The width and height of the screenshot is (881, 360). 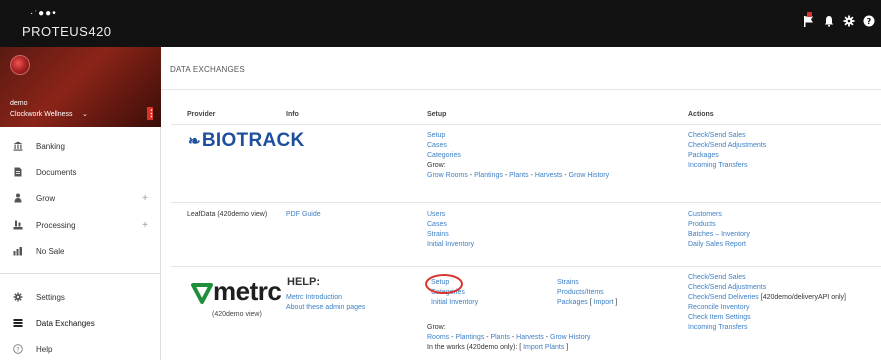 I want to click on sidebar-item-processing: Processing +, so click(x=80, y=225).